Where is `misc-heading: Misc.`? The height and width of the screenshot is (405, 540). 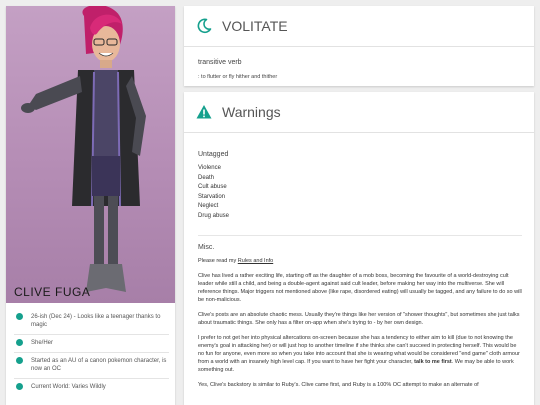
misc-heading: Misc. is located at coordinates (206, 247).